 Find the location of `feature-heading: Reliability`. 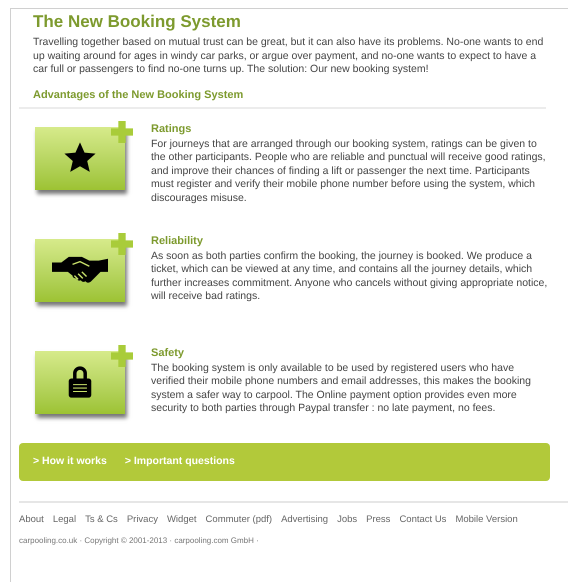

feature-heading: Reliability is located at coordinates (177, 241).